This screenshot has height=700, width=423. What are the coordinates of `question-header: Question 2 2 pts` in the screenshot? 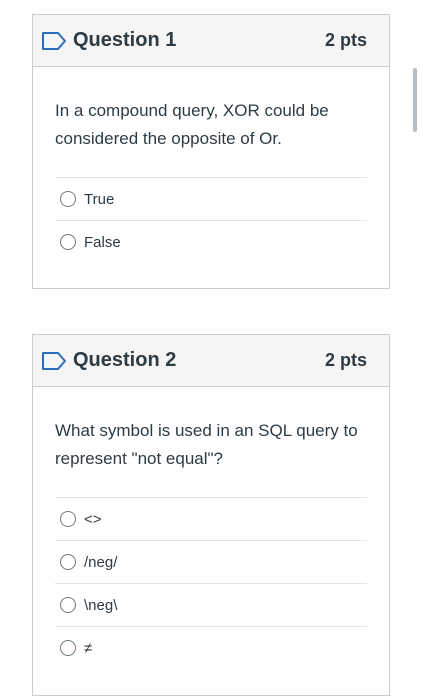 It's located at (211, 361).